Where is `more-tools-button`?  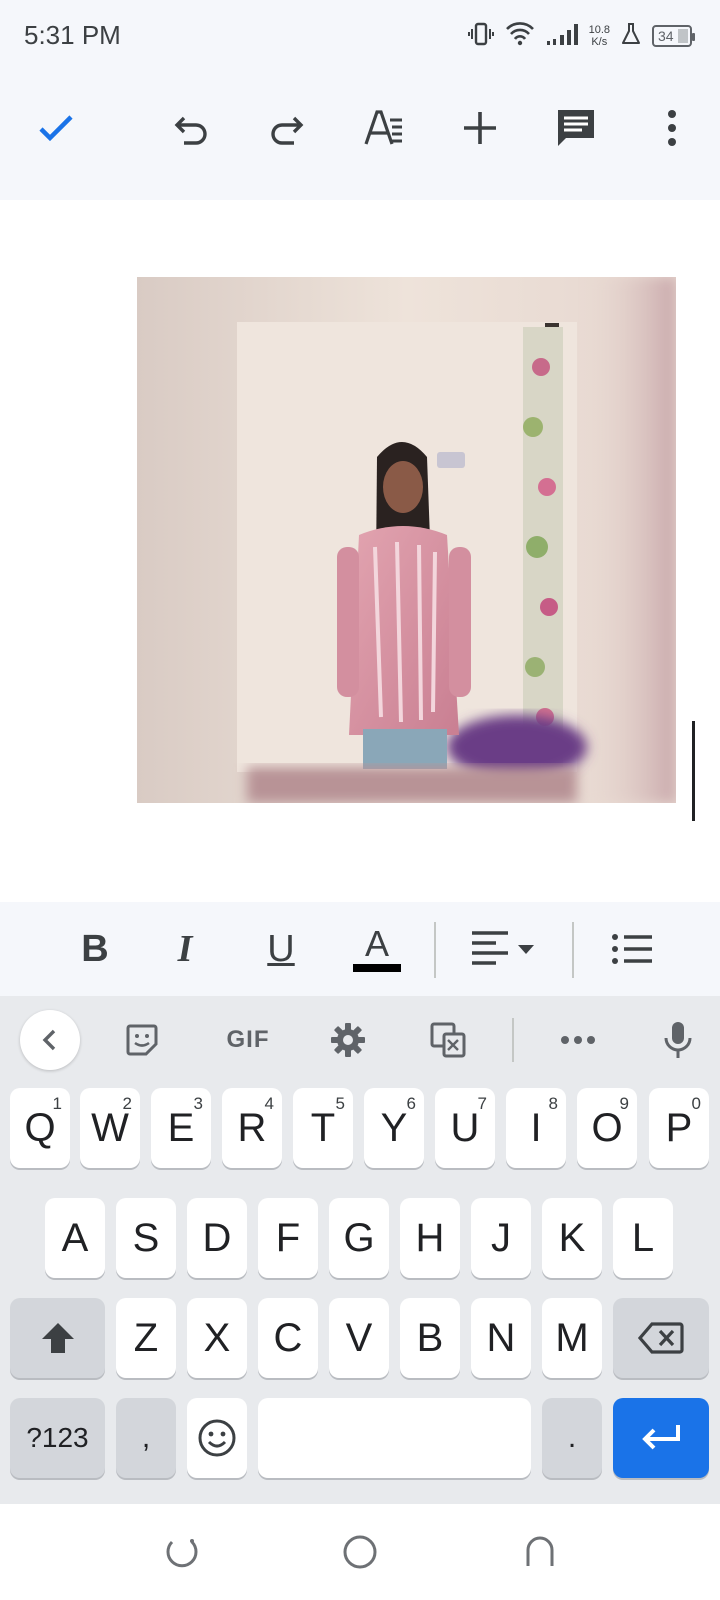
more-tools-button is located at coordinates (578, 1040).